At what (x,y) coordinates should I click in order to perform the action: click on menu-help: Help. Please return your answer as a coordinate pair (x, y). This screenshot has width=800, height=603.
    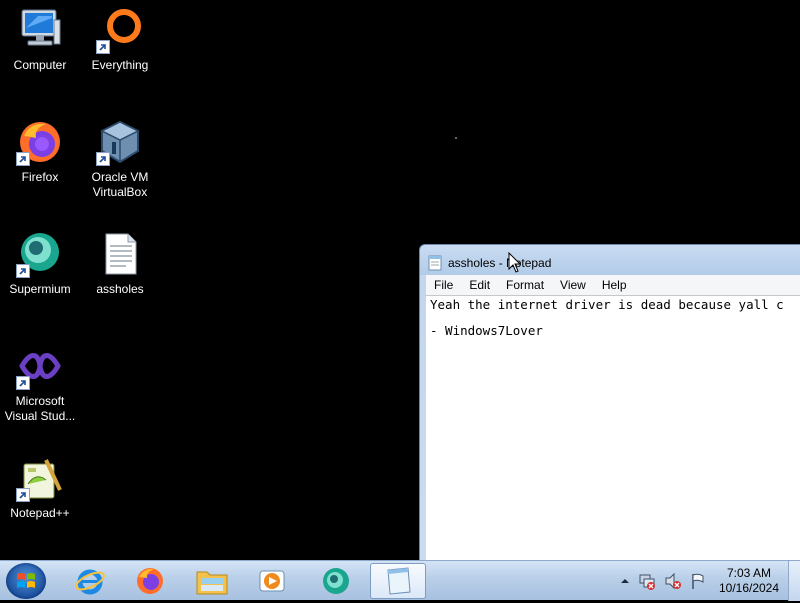
    Looking at the image, I should click on (614, 285).